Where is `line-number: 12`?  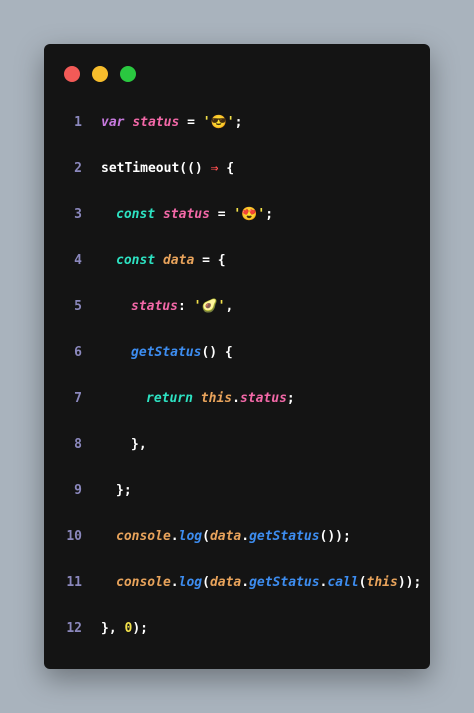 line-number: 12 is located at coordinates (74, 628).